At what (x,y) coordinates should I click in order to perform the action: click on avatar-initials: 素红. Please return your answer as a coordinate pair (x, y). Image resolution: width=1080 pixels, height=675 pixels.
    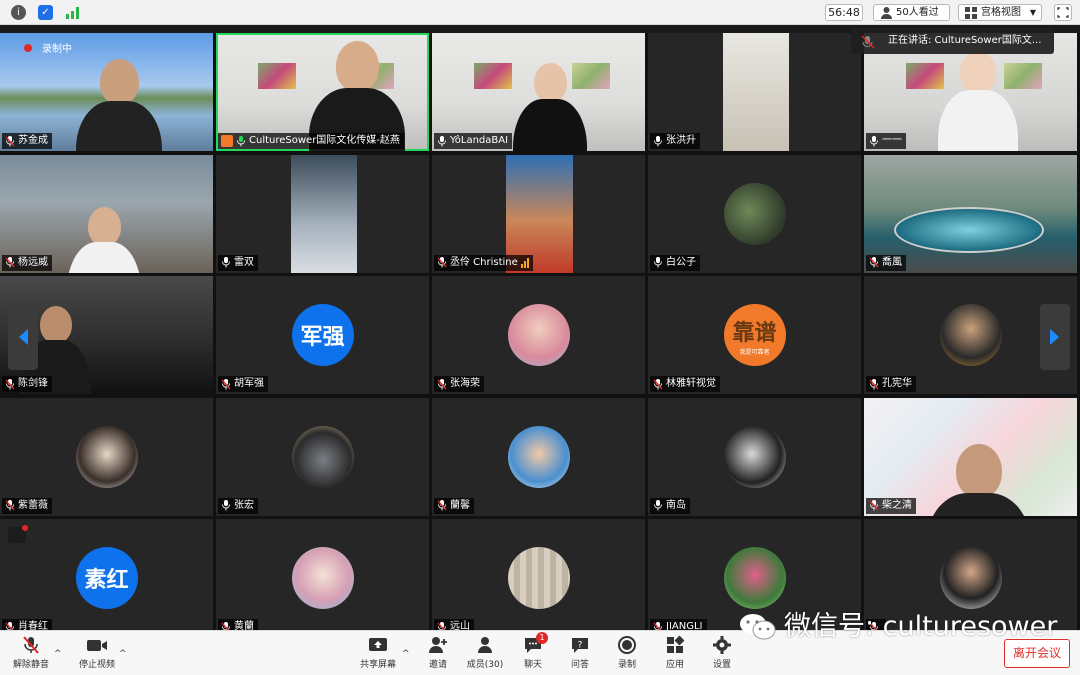
    Looking at the image, I should click on (106, 580).